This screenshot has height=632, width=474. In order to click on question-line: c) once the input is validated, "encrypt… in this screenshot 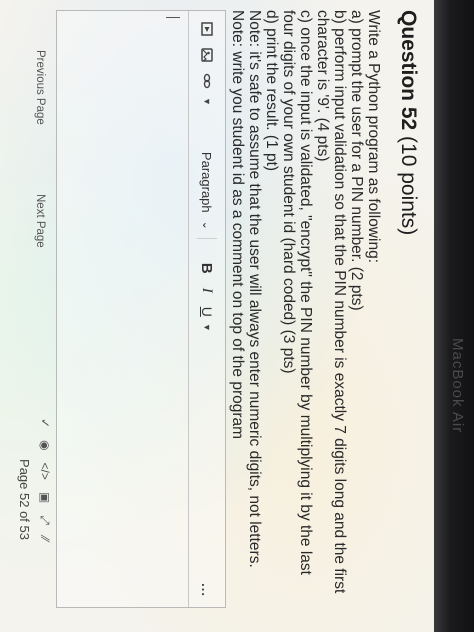, I will do `click(305, 292)`.